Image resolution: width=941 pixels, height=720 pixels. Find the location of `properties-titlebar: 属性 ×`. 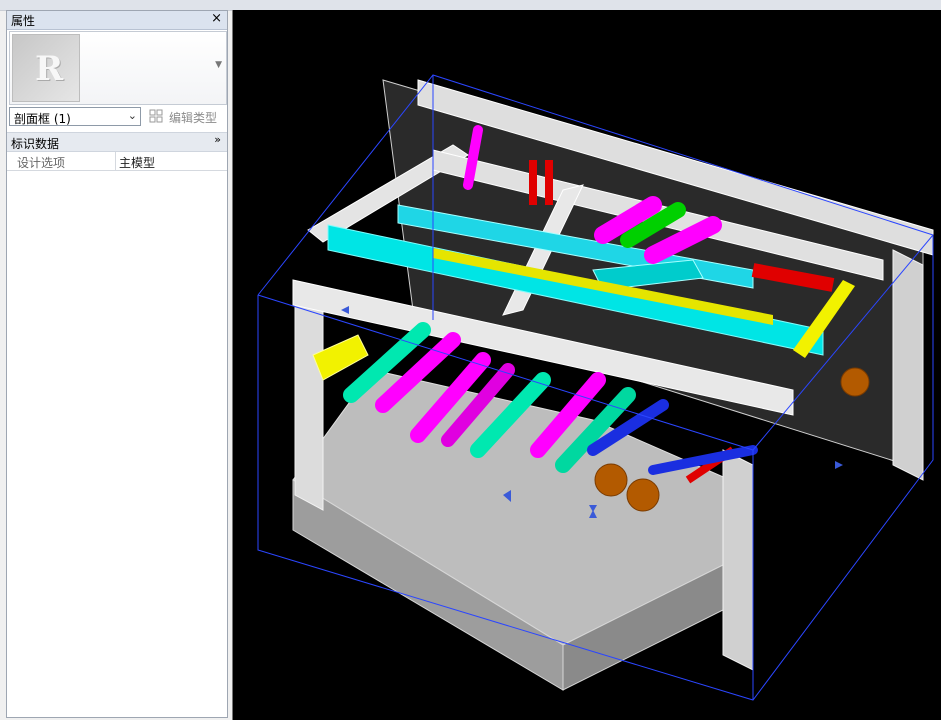

properties-titlebar: 属性 × is located at coordinates (117, 20).